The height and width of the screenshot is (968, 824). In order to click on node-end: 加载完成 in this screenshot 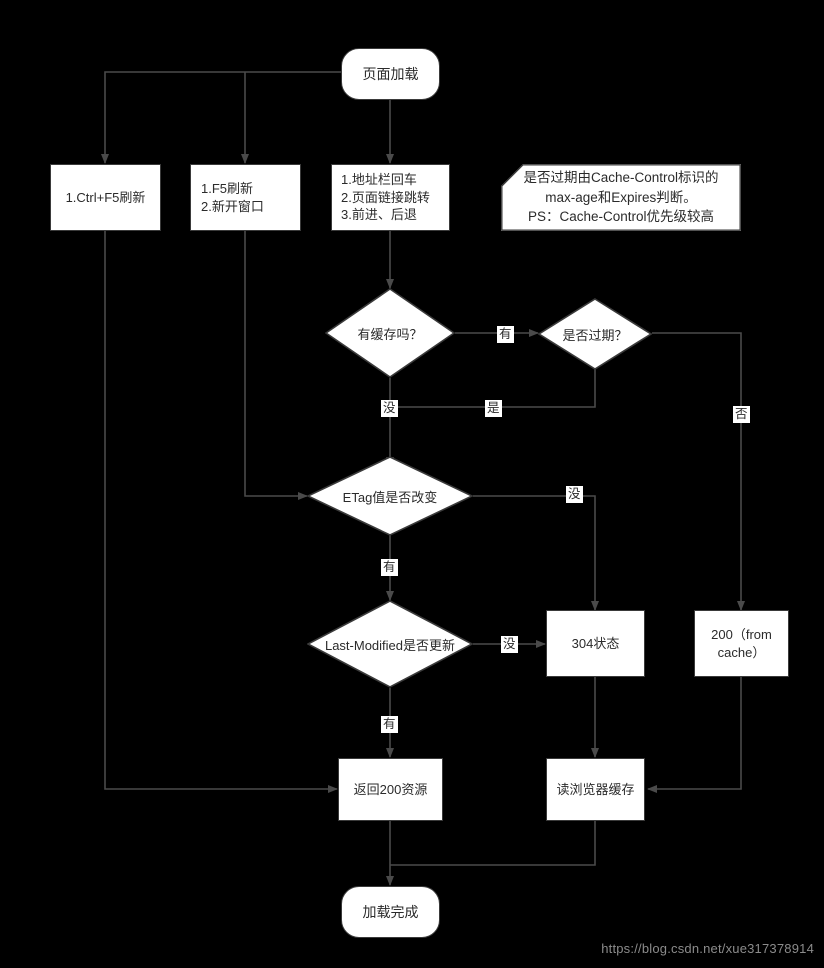, I will do `click(390, 912)`.